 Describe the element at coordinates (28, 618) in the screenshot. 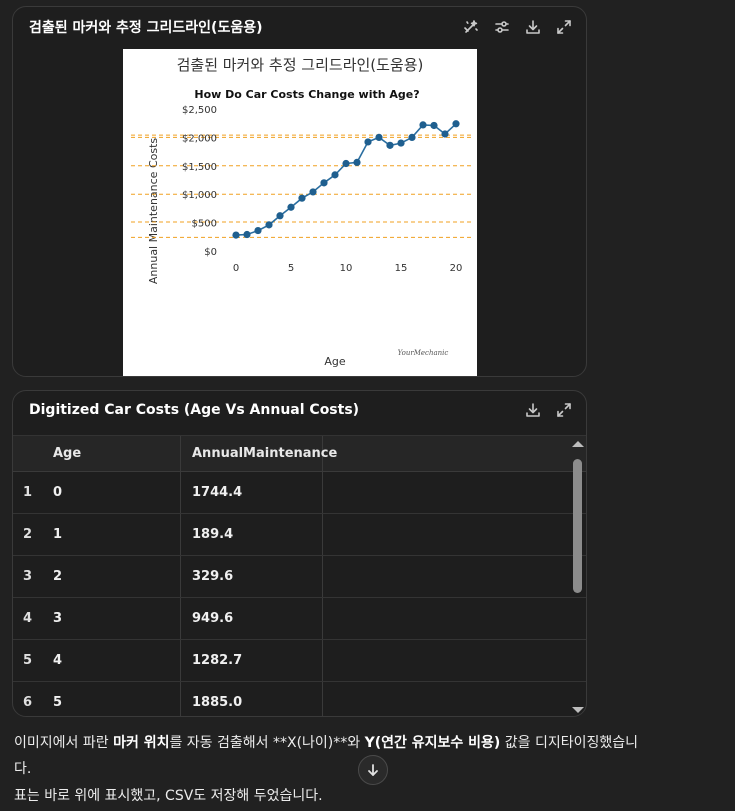

I see `row-index: 4` at that location.